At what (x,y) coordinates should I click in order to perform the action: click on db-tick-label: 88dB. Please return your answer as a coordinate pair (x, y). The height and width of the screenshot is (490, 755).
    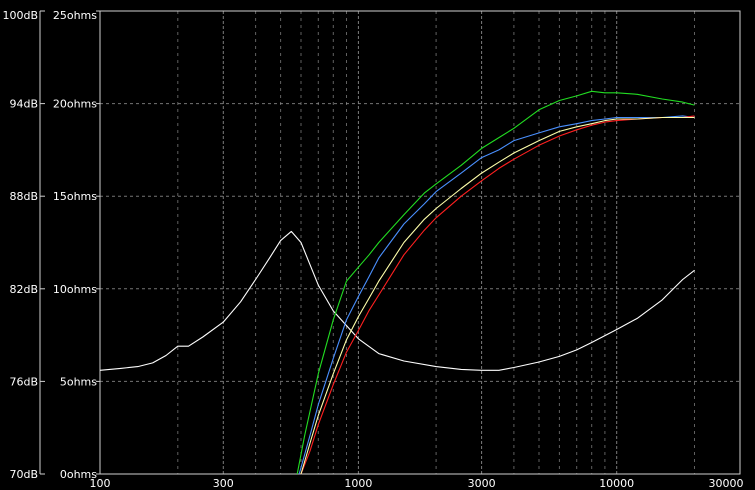
    Looking at the image, I should click on (23, 196).